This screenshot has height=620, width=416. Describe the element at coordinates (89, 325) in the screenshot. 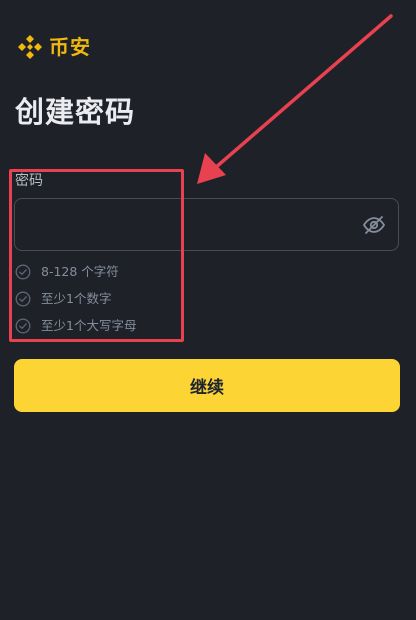

I see `rule-uppercase-text: 至少1个大写字母` at that location.